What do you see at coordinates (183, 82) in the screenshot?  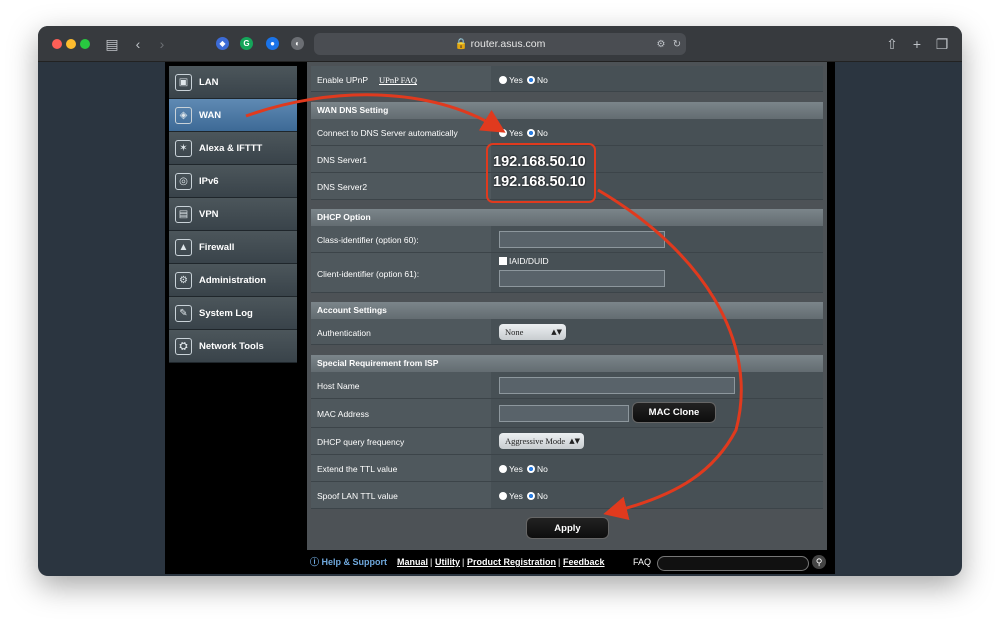 I see `lan-icon: ▣` at bounding box center [183, 82].